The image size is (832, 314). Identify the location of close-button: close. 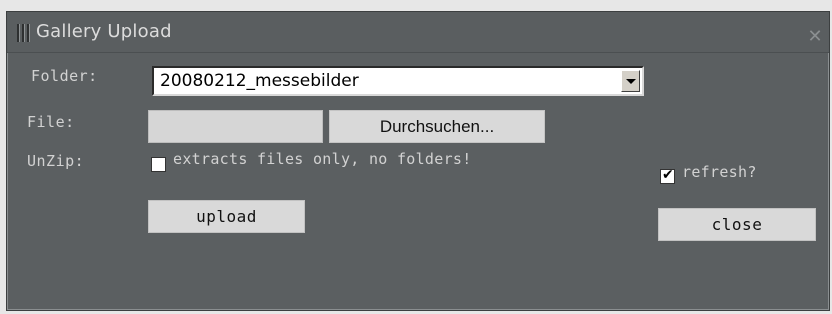
(737, 224).